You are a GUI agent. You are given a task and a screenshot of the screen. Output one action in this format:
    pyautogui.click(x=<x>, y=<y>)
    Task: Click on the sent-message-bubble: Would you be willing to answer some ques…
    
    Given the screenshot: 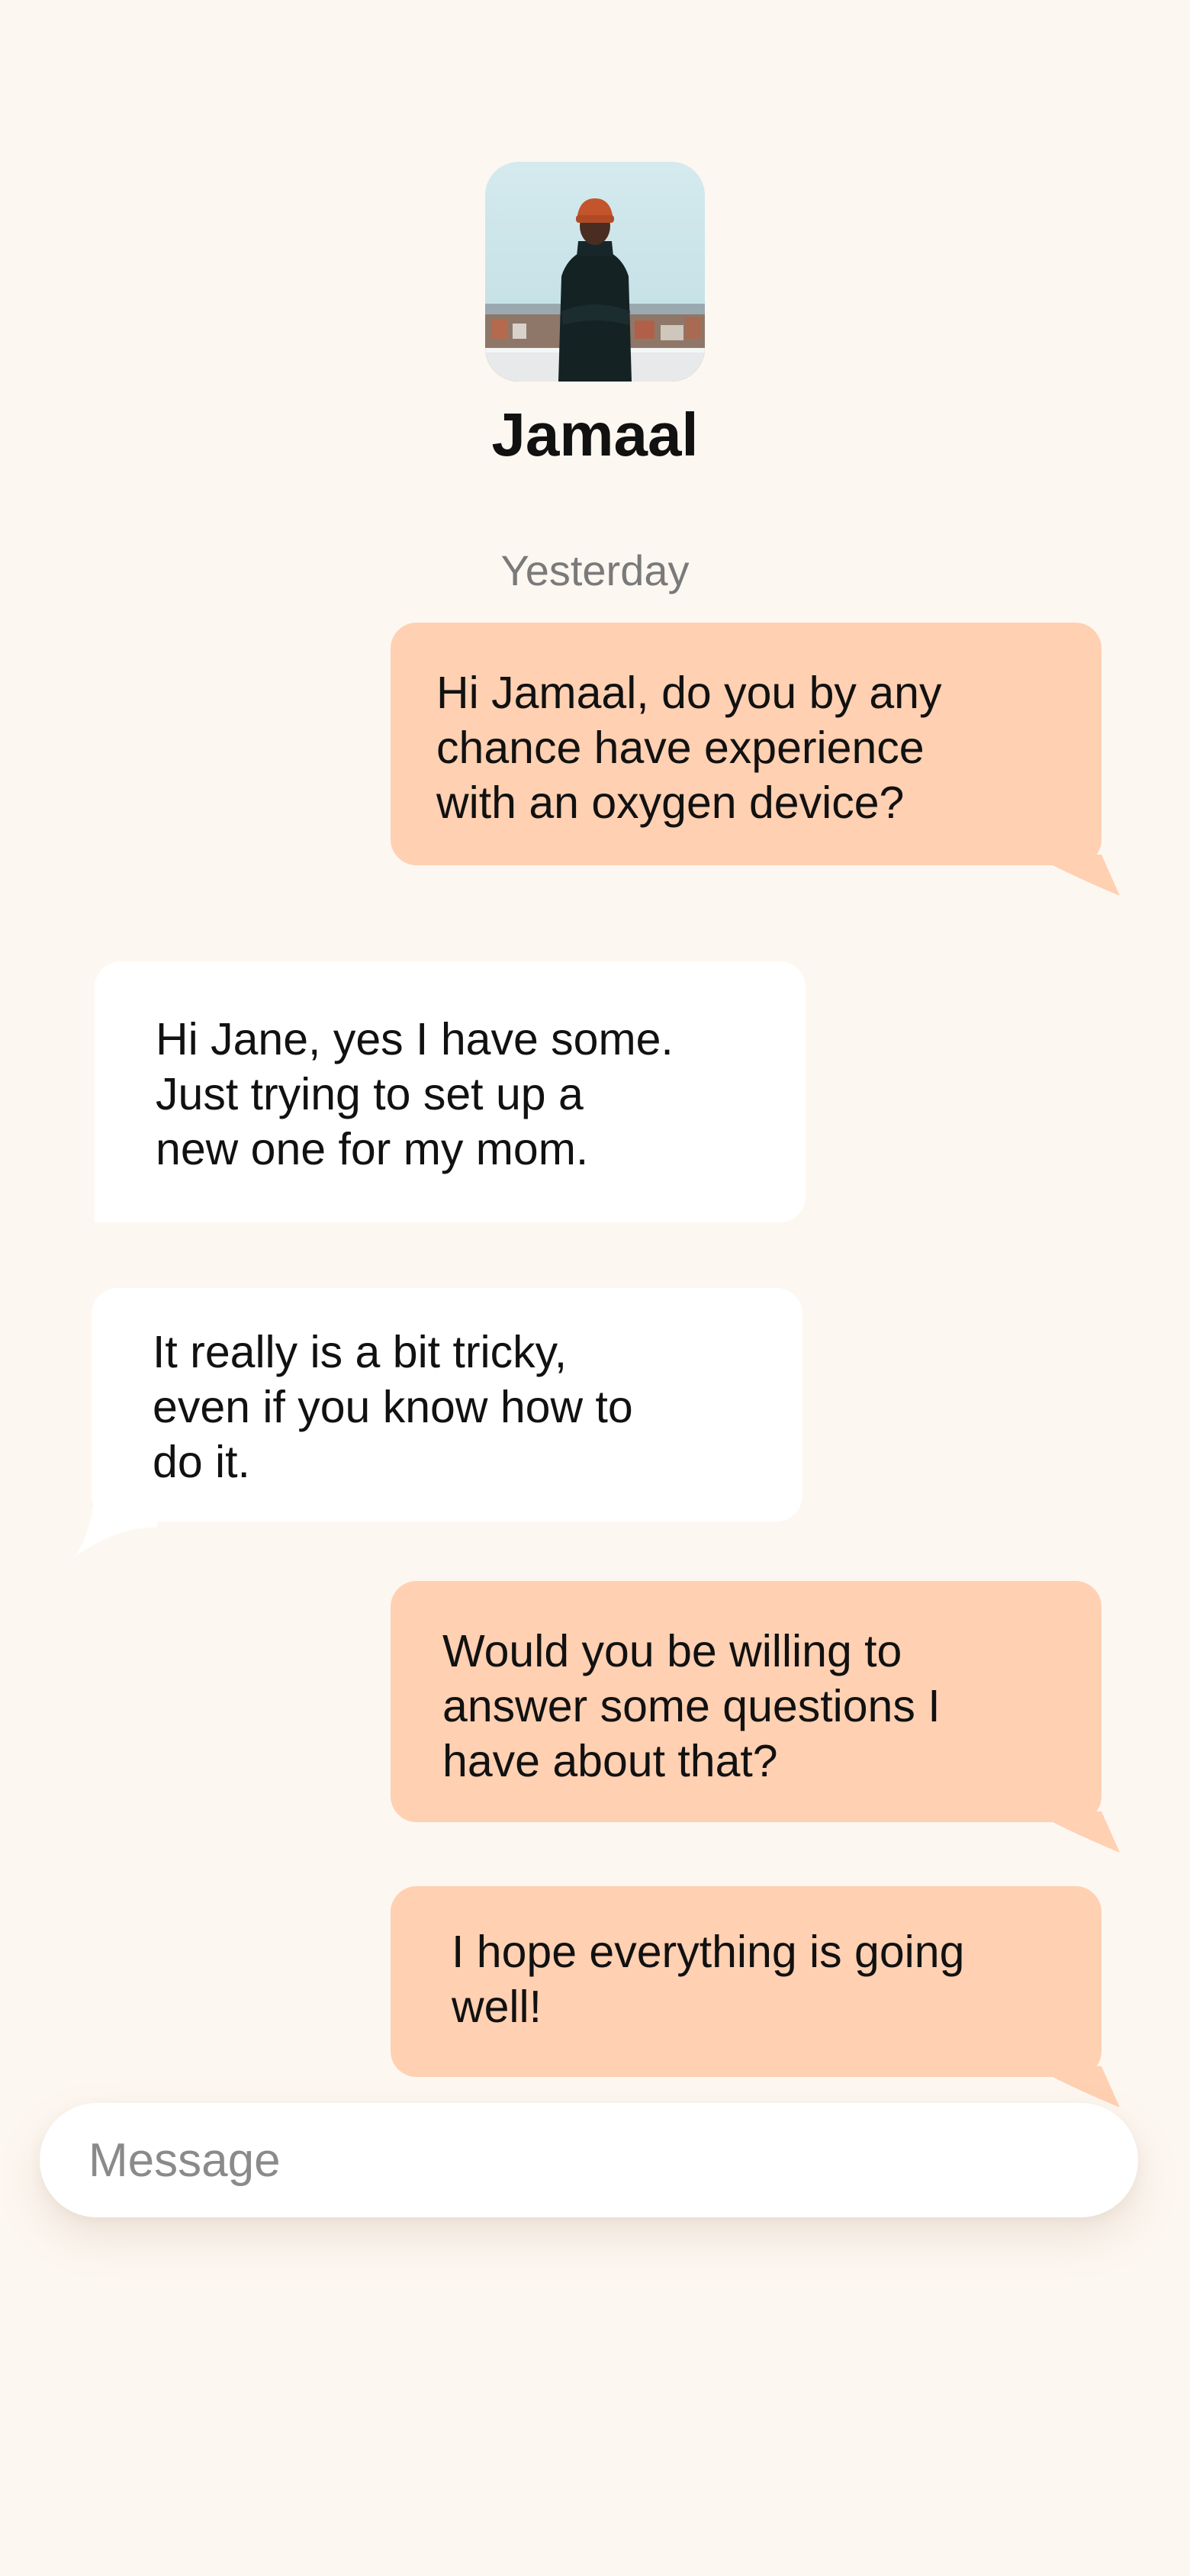 What is the action you would take?
    pyautogui.click(x=746, y=1701)
    